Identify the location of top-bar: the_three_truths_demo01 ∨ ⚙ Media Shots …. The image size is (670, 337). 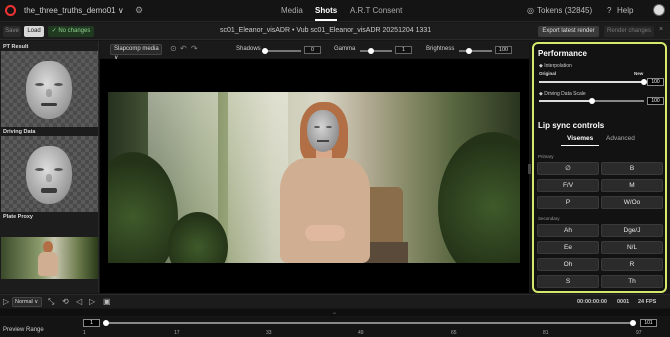
(335, 11).